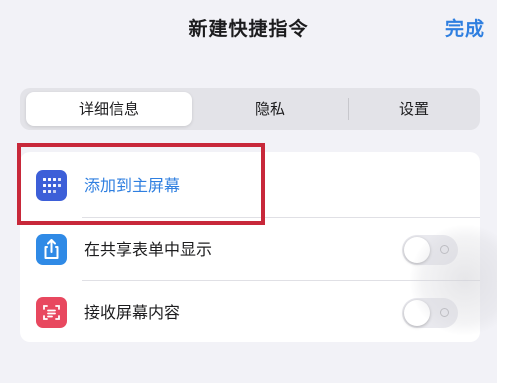 This screenshot has height=383, width=515. I want to click on done-button: 完成, so click(465, 27).